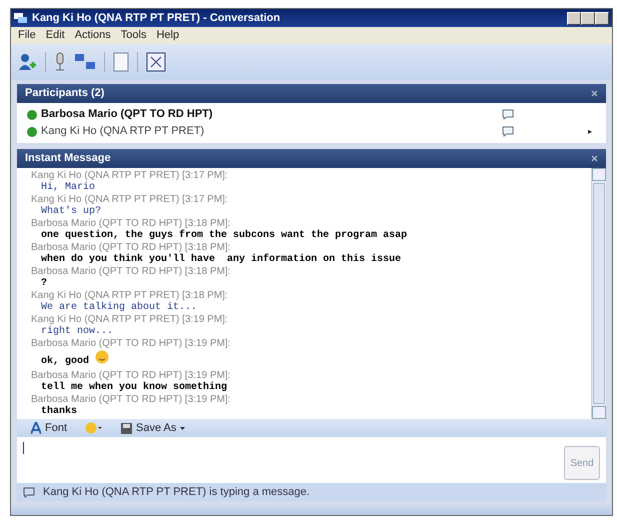  Describe the element at coordinates (122, 131) in the screenshot. I see `participant-name: Kang Ki Ho (QNA RTP PT PRET)` at that location.